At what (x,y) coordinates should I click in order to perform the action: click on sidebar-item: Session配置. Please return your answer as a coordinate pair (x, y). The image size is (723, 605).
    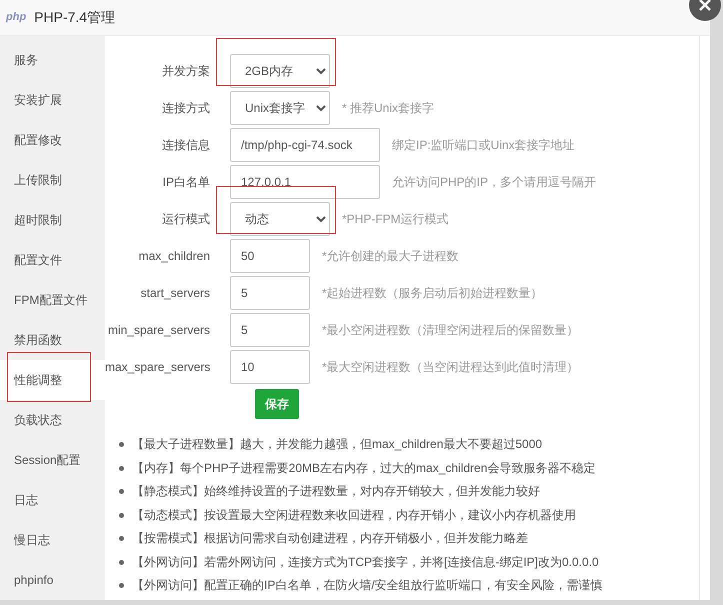
    Looking at the image, I should click on (52, 460).